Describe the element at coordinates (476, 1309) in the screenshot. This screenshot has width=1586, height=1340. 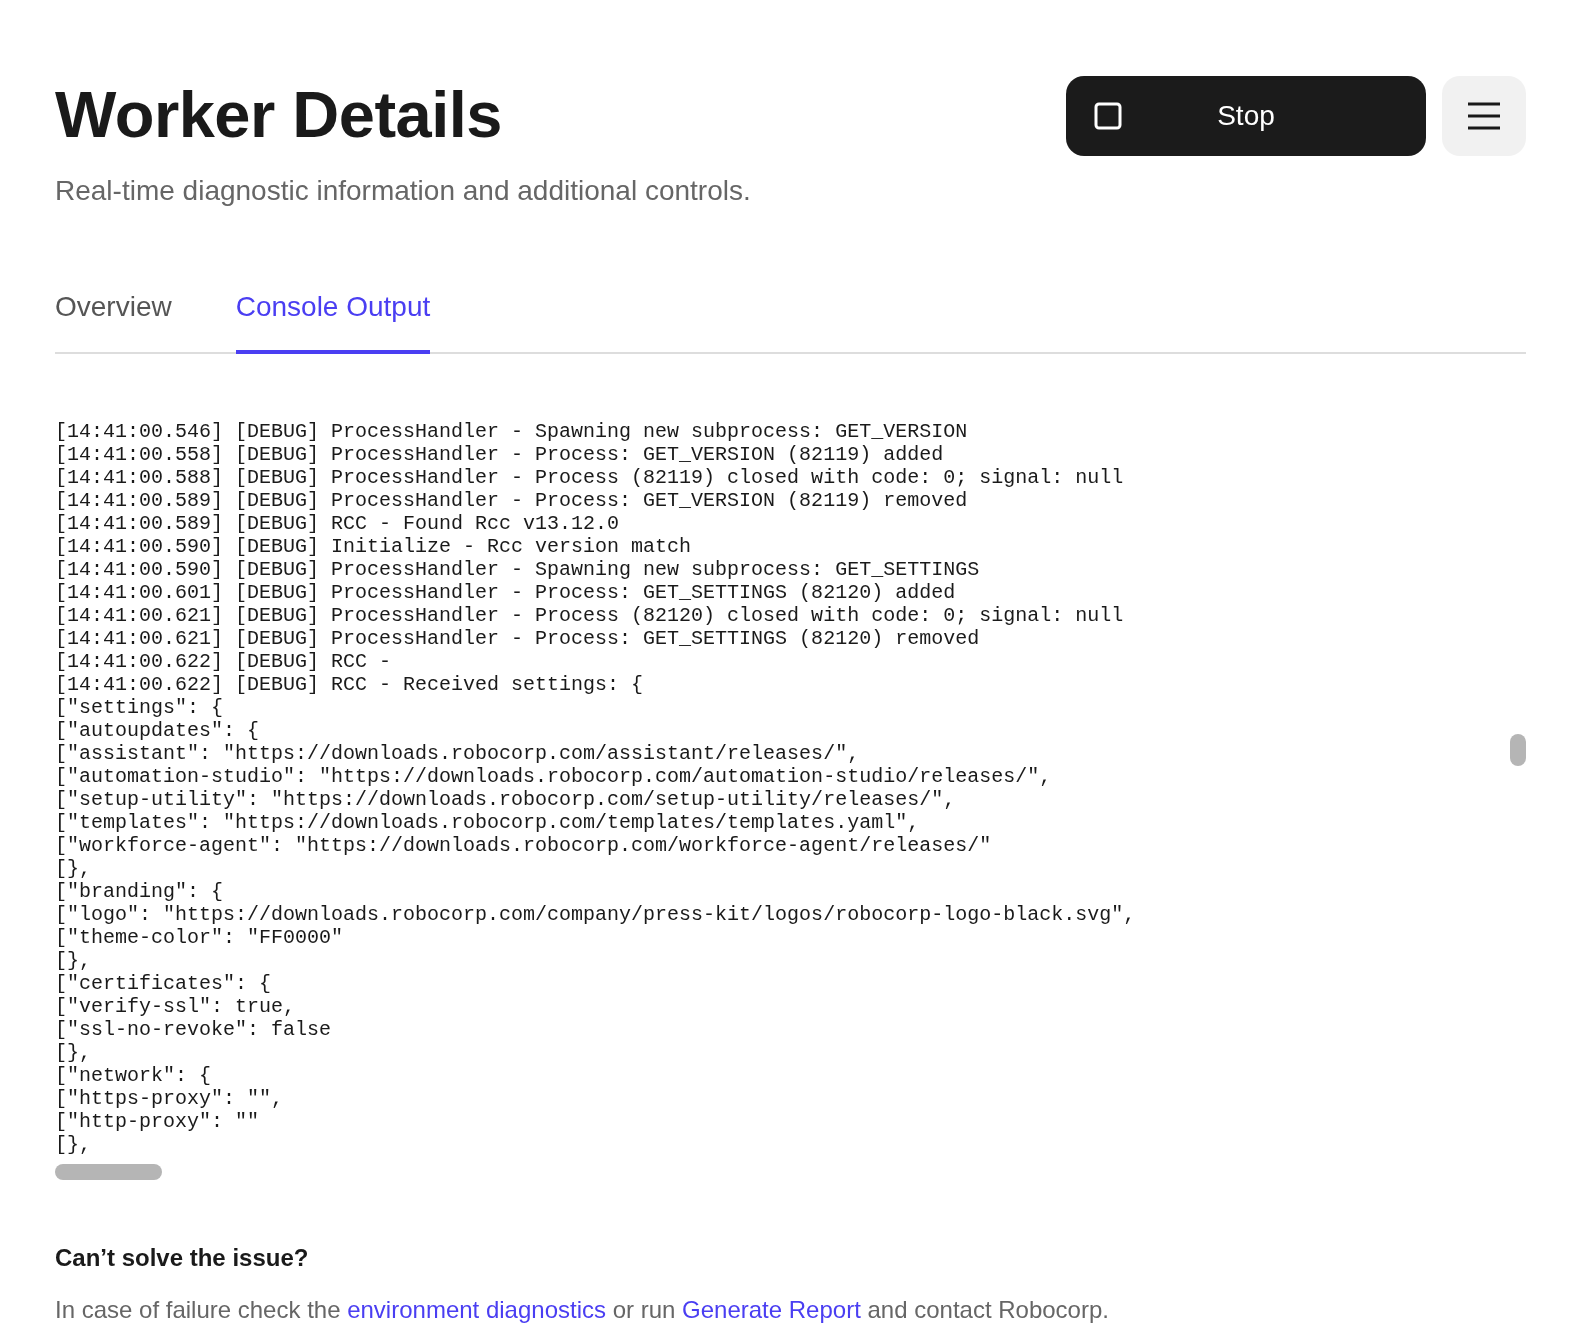
I see `help-link: environment diagnostics` at that location.